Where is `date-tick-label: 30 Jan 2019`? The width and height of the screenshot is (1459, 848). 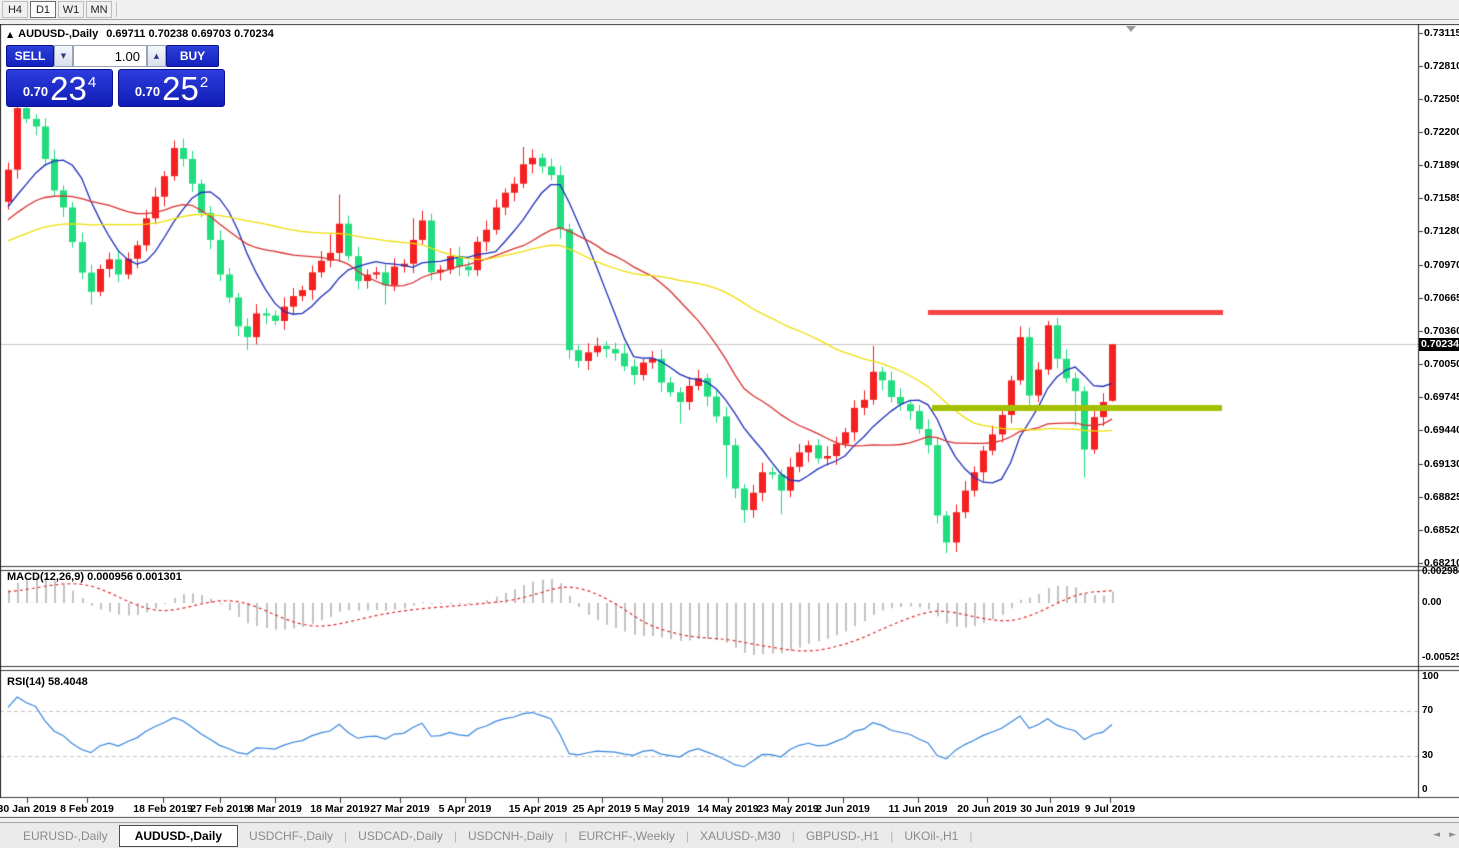
date-tick-label: 30 Jan 2019 is located at coordinates (28, 809).